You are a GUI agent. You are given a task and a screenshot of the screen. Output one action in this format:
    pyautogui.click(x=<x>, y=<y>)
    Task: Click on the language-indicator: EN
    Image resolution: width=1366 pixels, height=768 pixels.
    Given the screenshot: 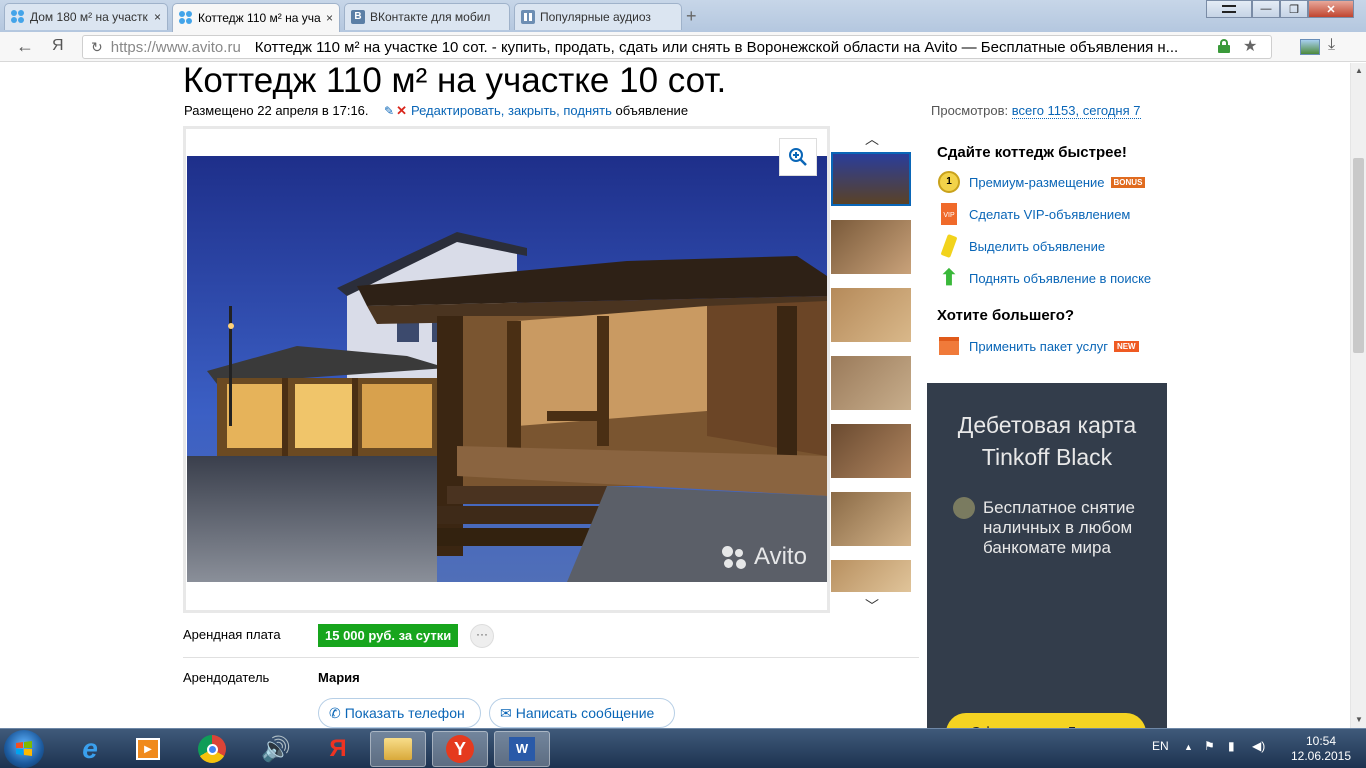 What is the action you would take?
    pyautogui.click(x=1160, y=746)
    